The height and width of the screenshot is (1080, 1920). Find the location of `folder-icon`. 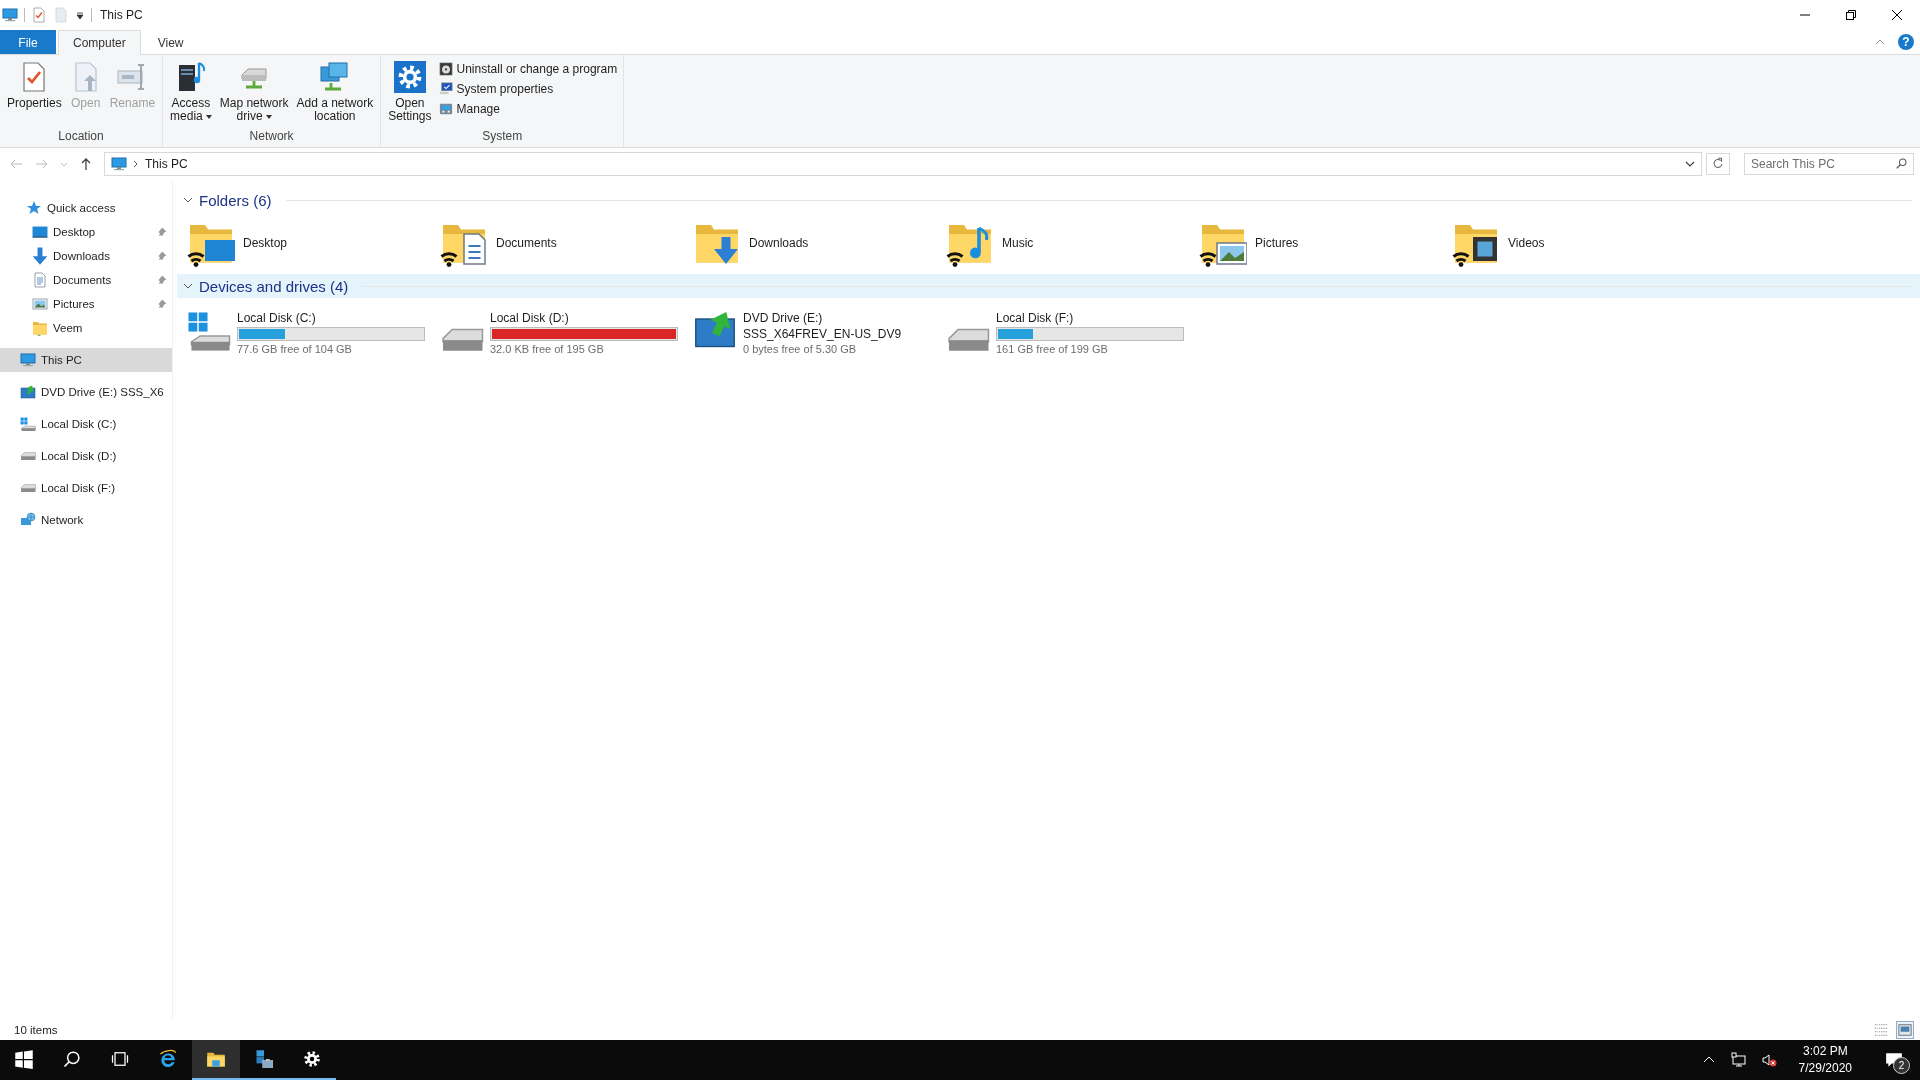

folder-icon is located at coordinates (40, 328).